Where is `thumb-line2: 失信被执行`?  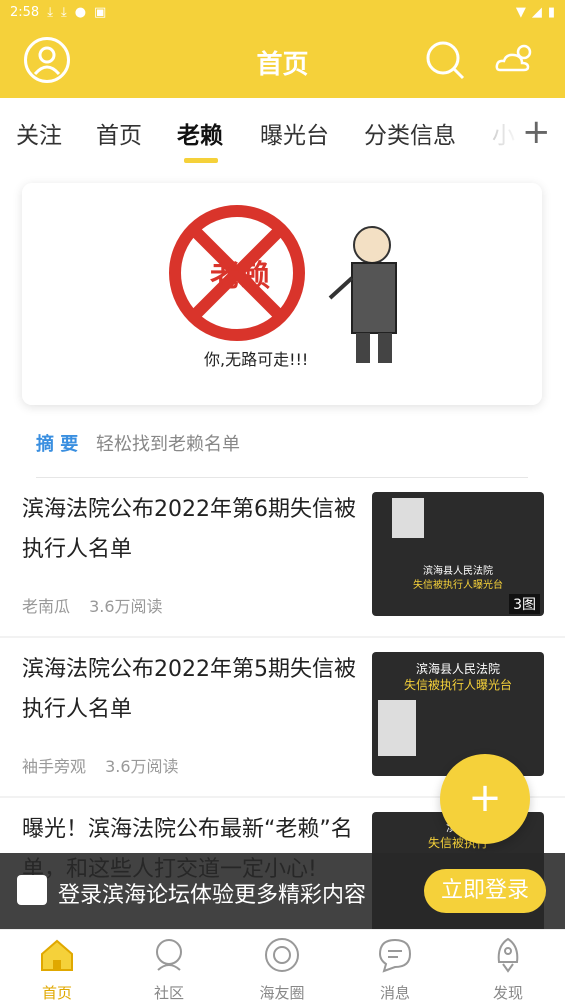 thumb-line2: 失信被执行 is located at coordinates (457, 843).